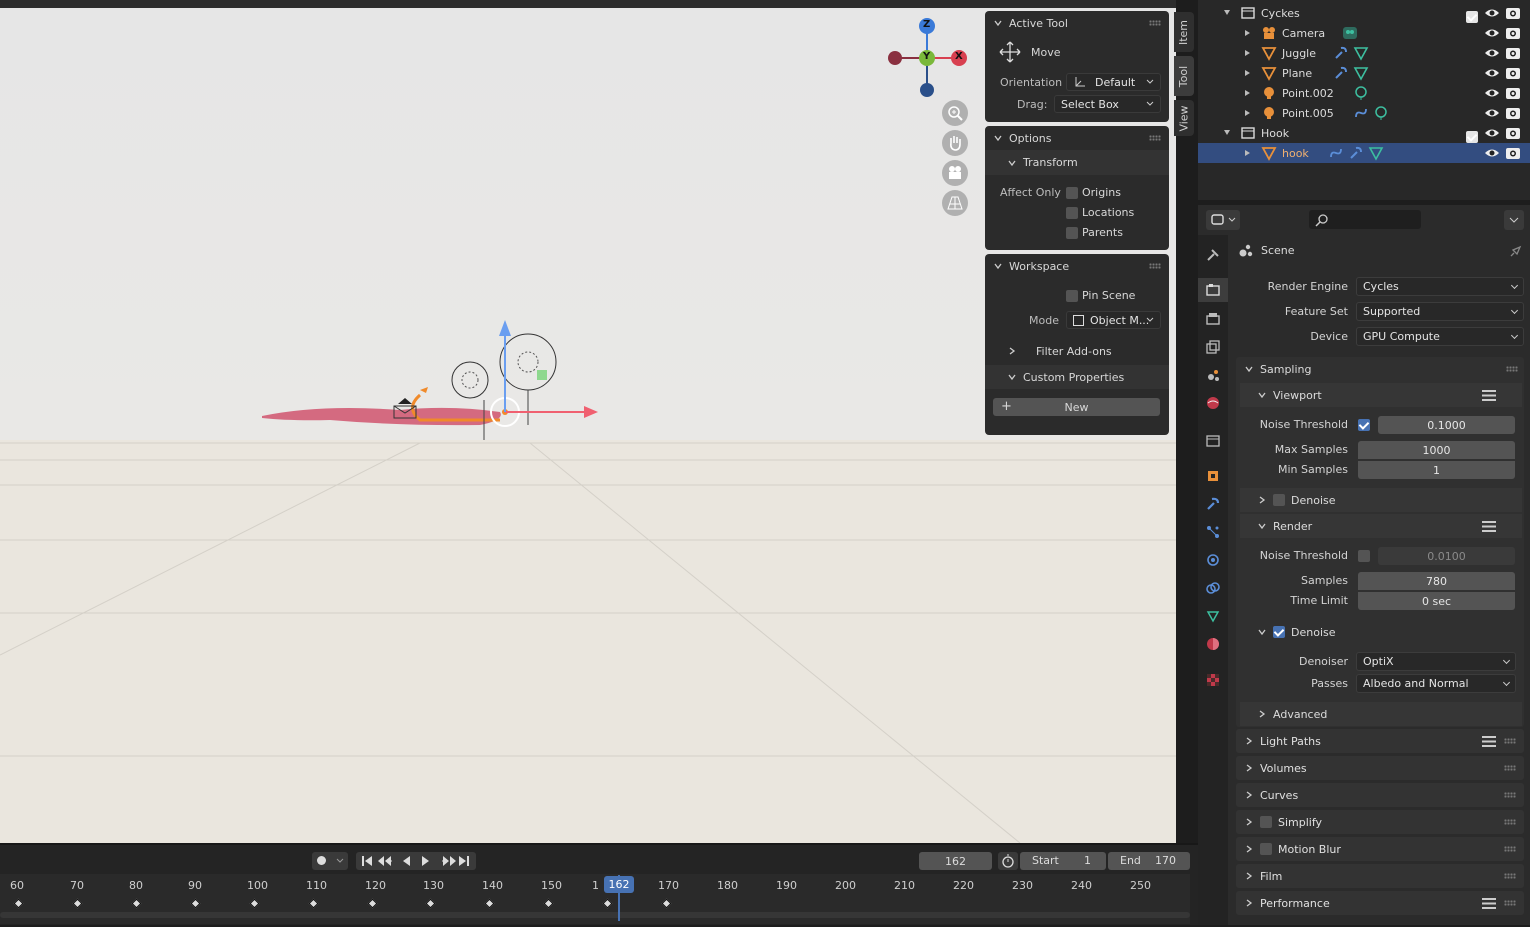  What do you see at coordinates (1380, 369) in the screenshot?
I see `sampling-header: Sampling` at bounding box center [1380, 369].